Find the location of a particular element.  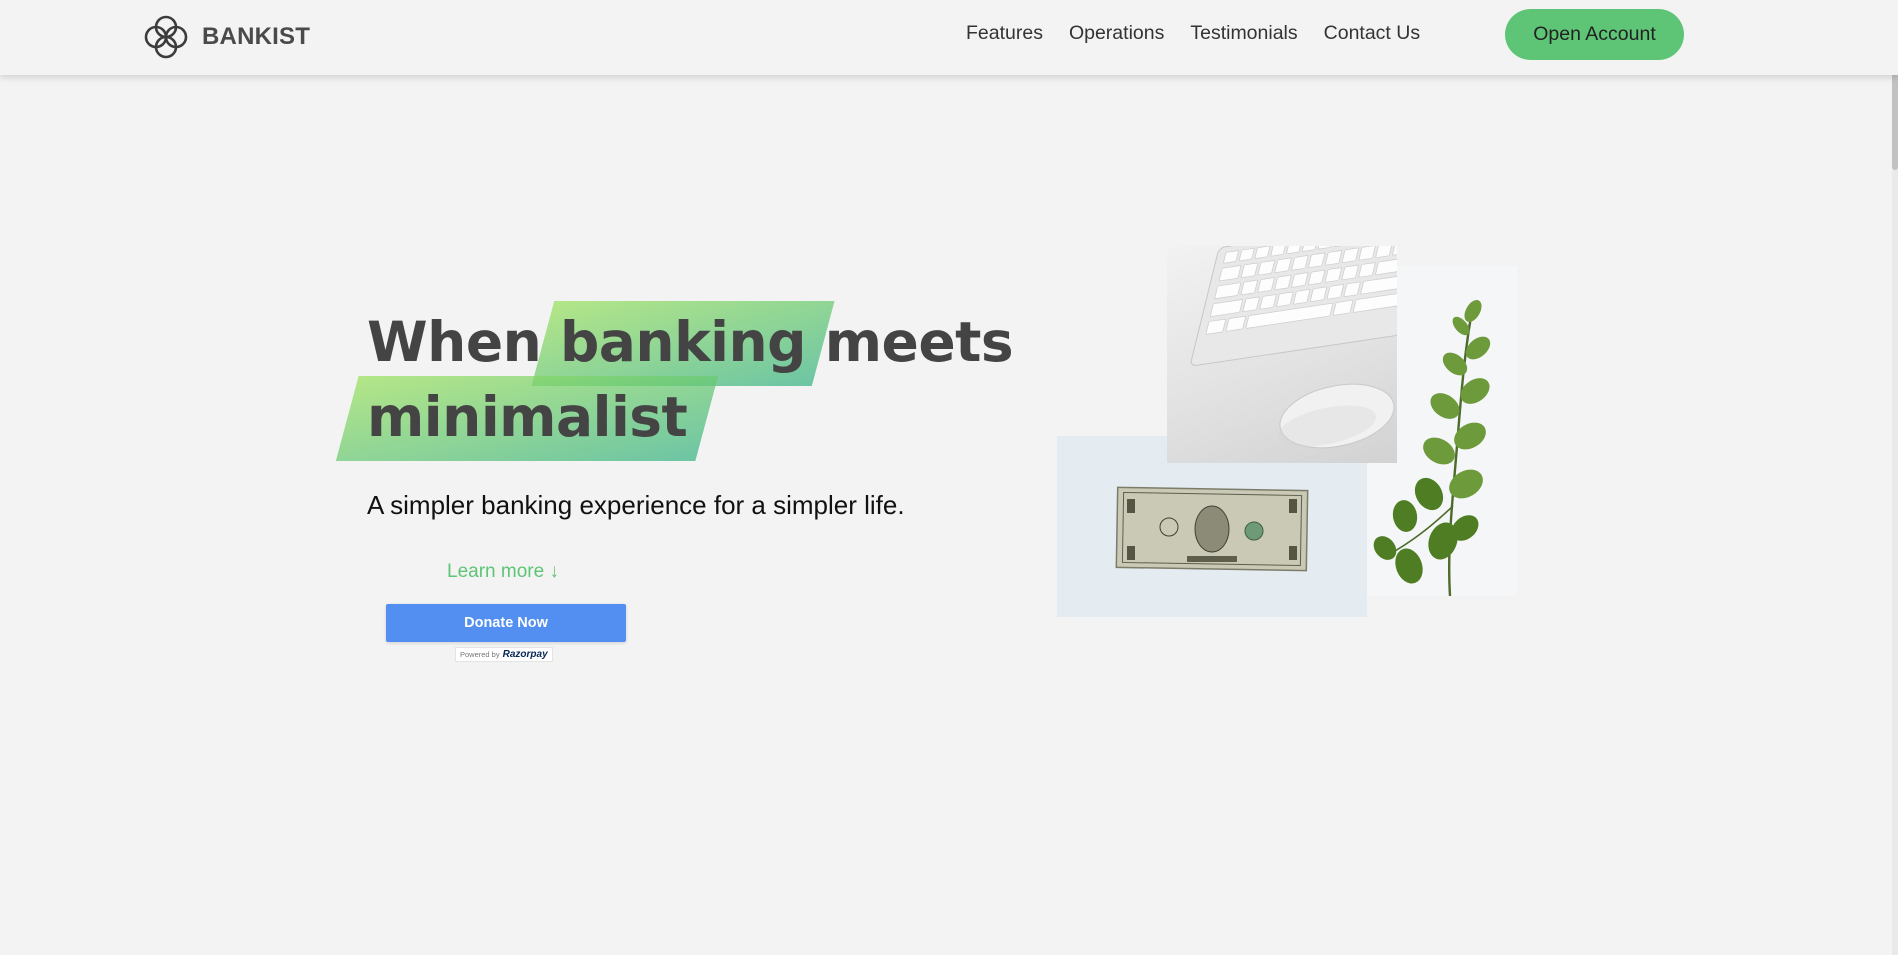

keyboard-photo is located at coordinates (1282, 354).